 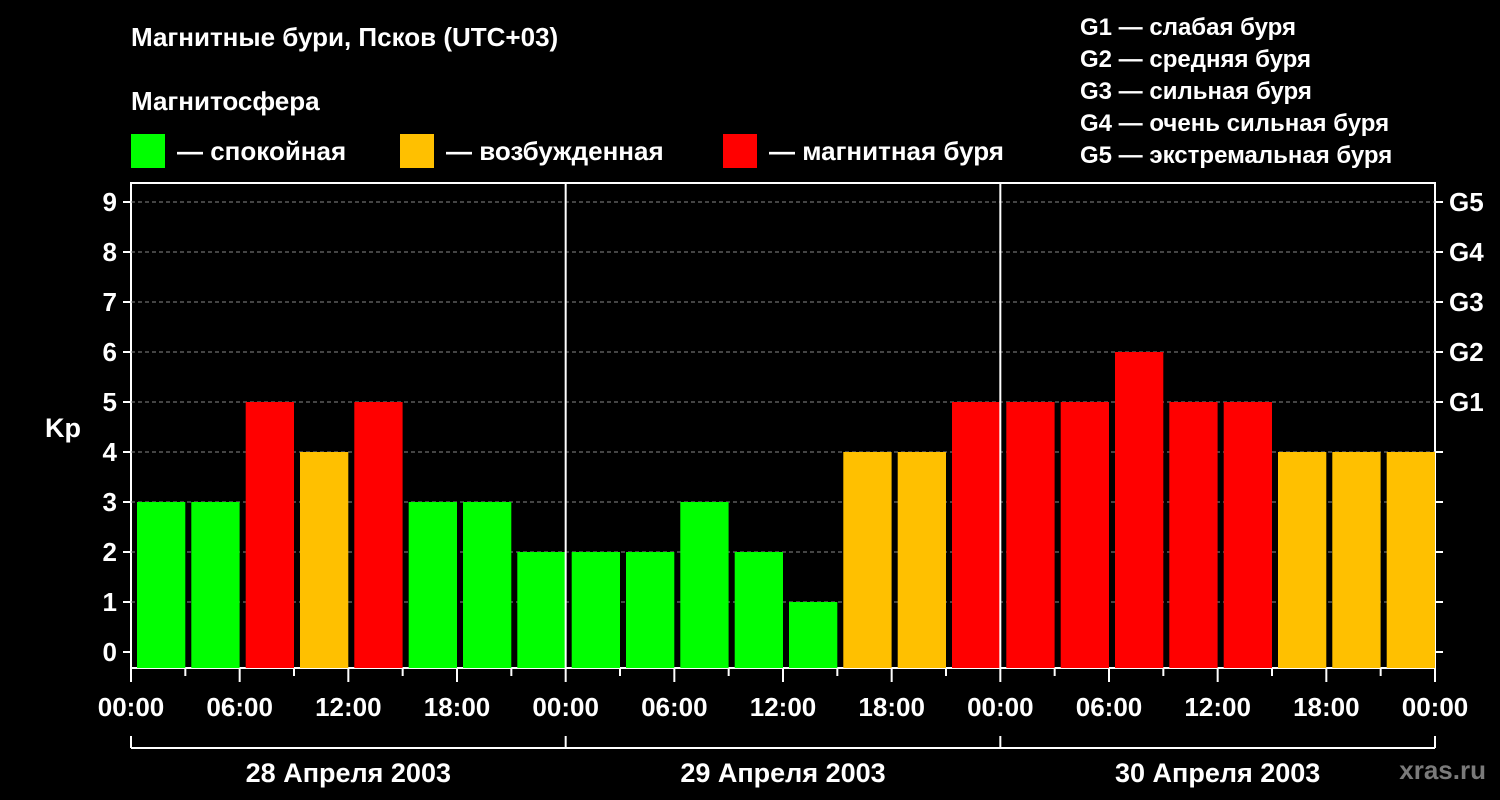 What do you see at coordinates (110, 352) in the screenshot?
I see `y-tick-label: 6` at bounding box center [110, 352].